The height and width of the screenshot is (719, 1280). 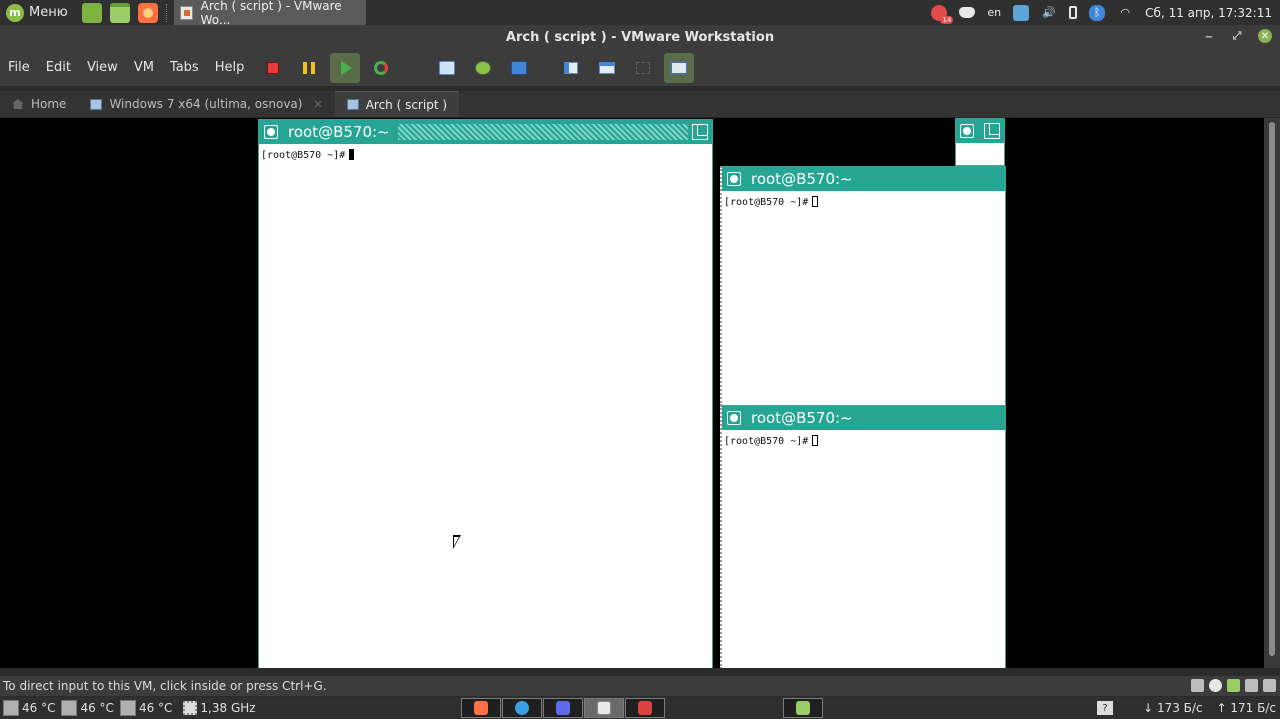 I want to click on power-off-button, so click(x=273, y=68).